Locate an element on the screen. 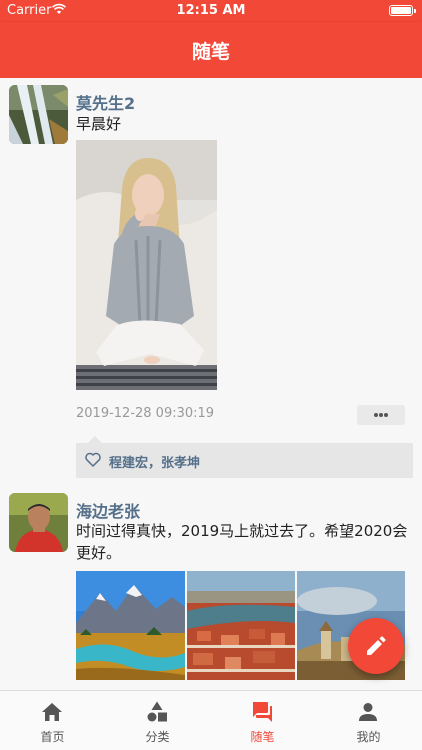 The width and height of the screenshot is (422, 750). tab-label: 随笔 is located at coordinates (262, 737).